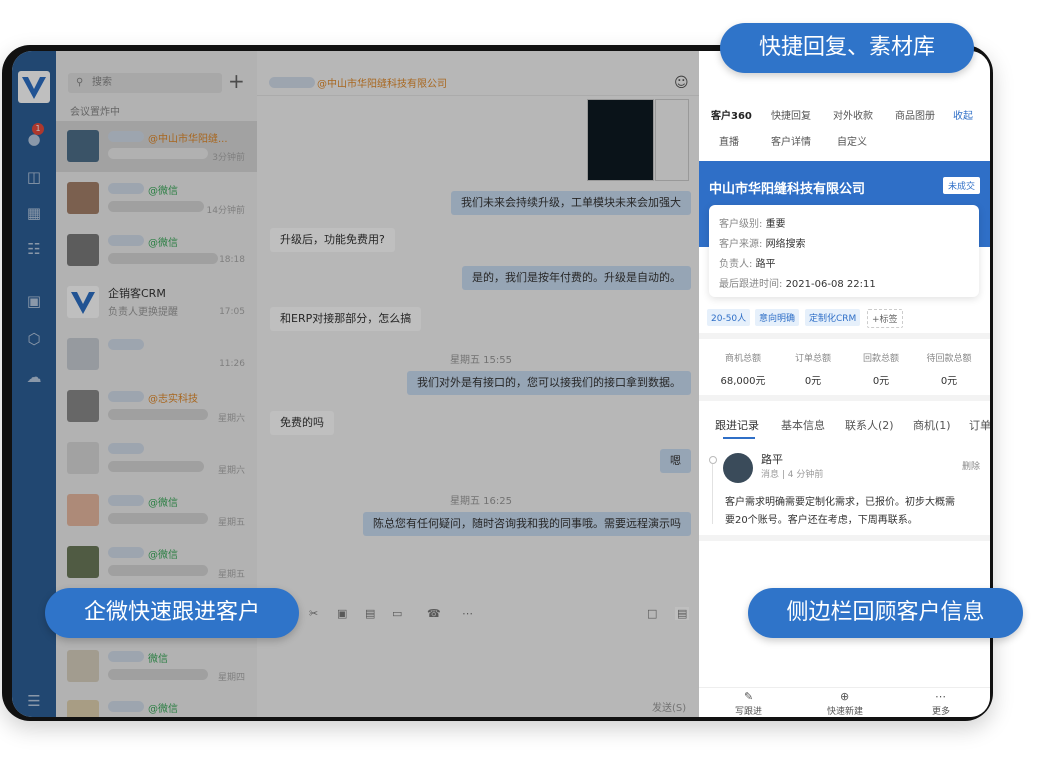 The width and height of the screenshot is (1038, 762). I want to click on field-label: 最后跟进时间:, so click(751, 284).